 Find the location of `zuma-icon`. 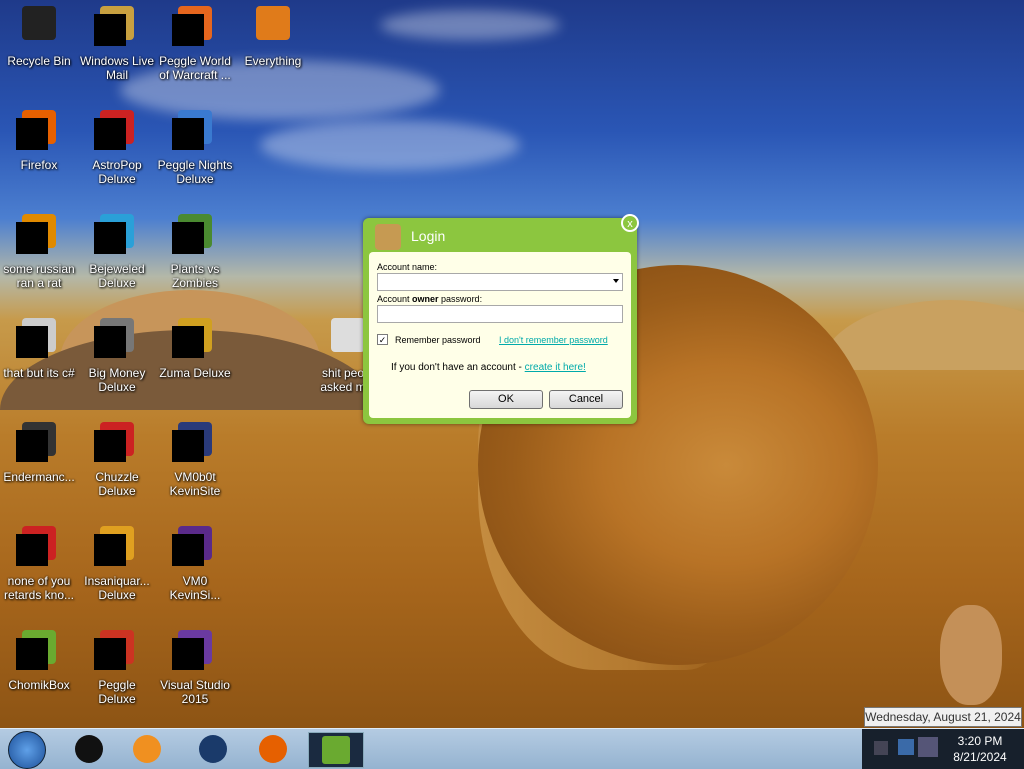

zuma-icon is located at coordinates (192, 338).